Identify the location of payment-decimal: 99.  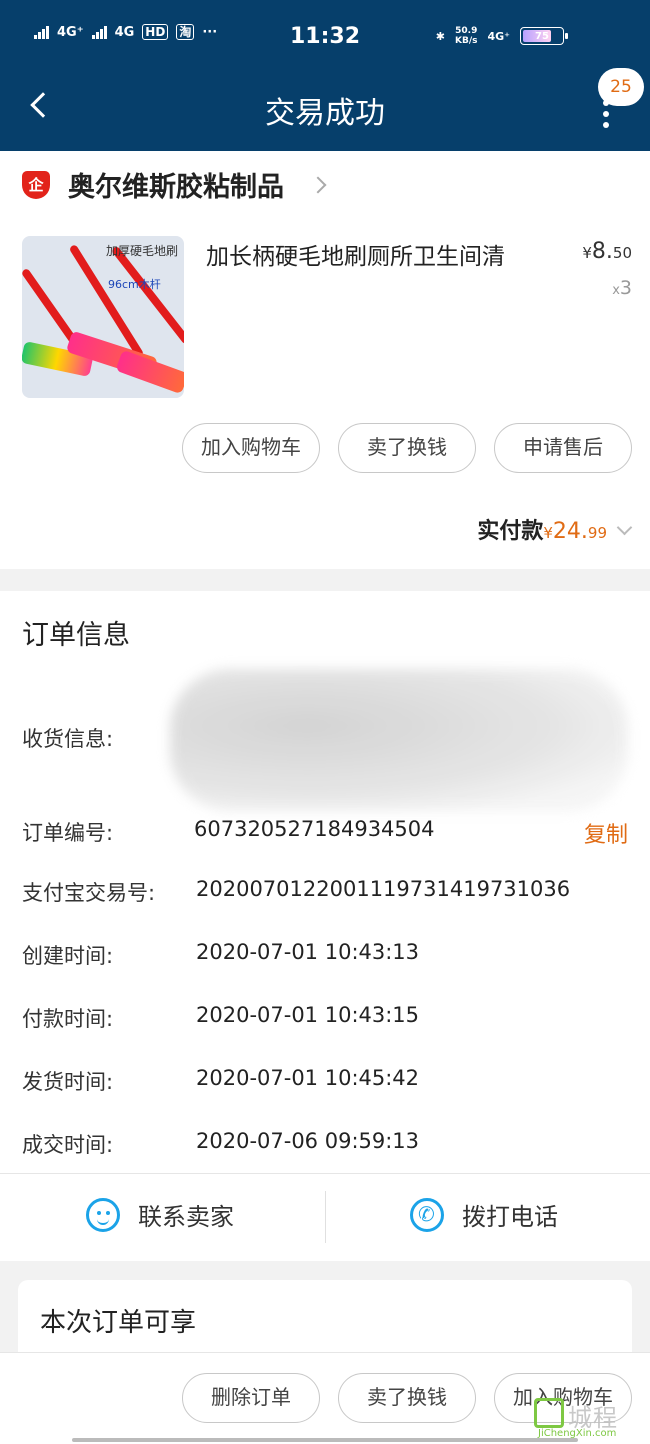
(597, 533).